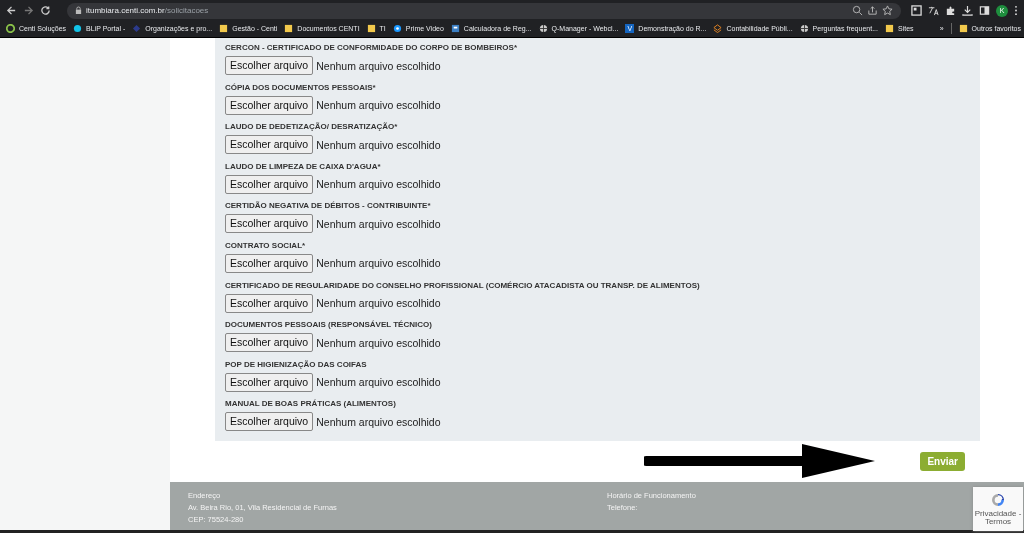  I want to click on calculator-icon, so click(455, 28).